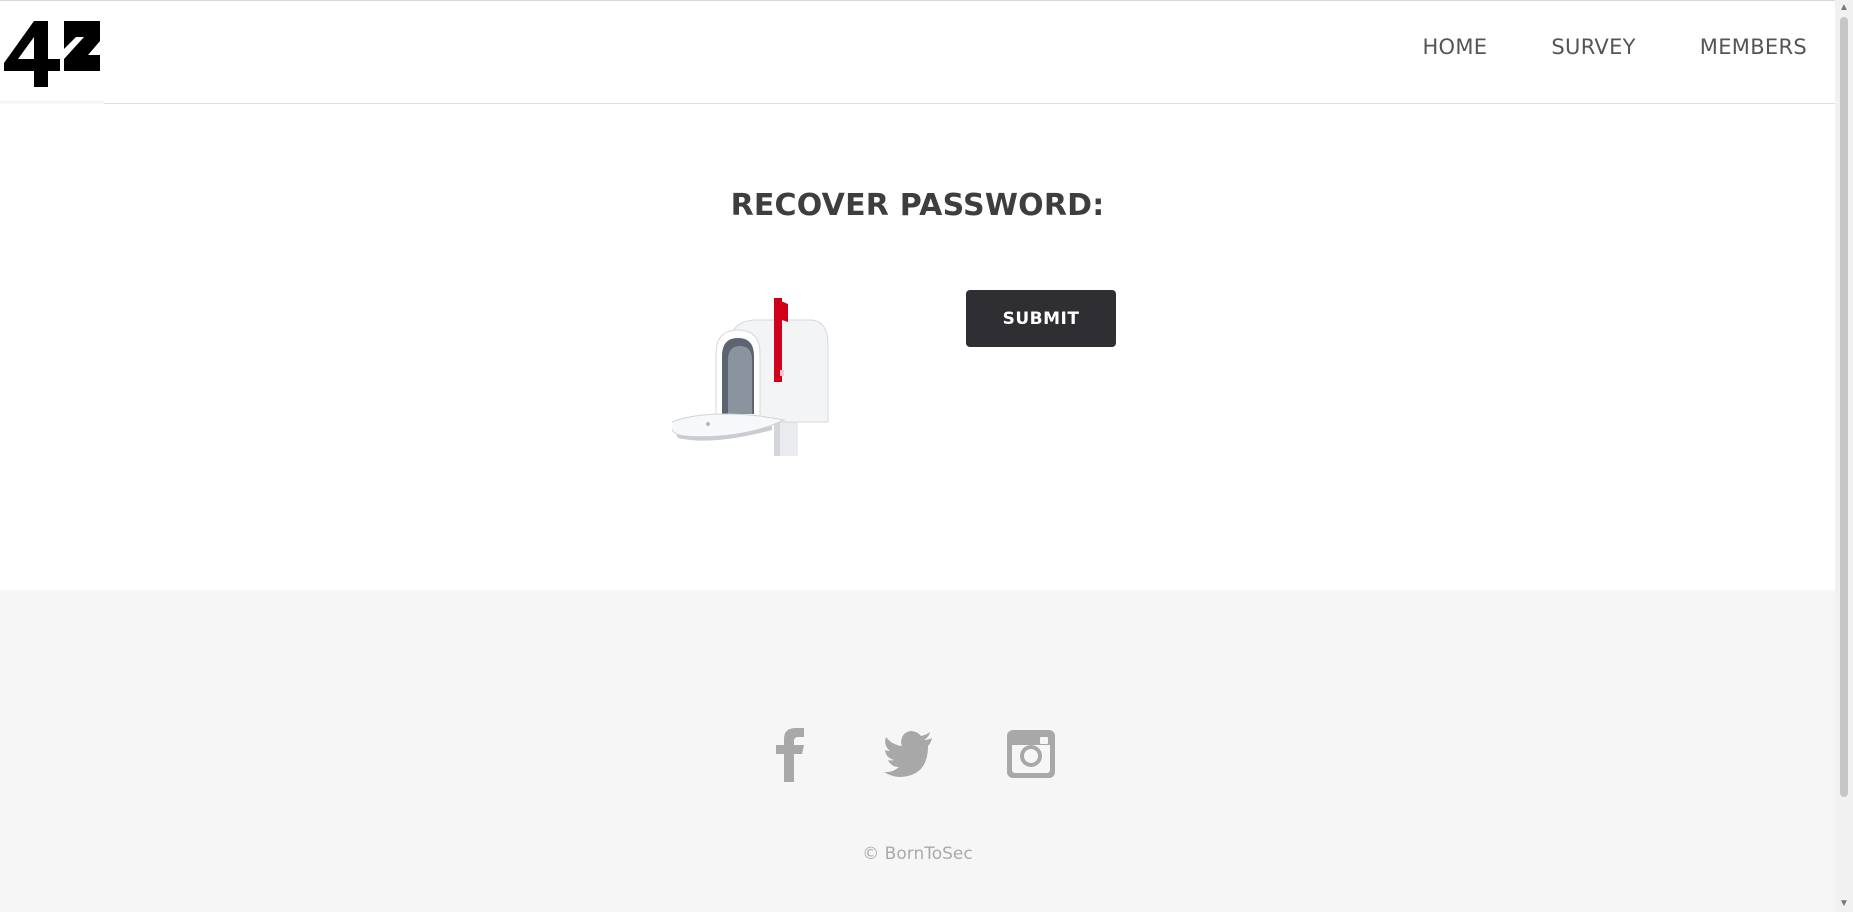 The height and width of the screenshot is (912, 1853). Describe the element at coordinates (917, 52) in the screenshot. I see `site-header: HOME SURVEY MEMBERS` at that location.